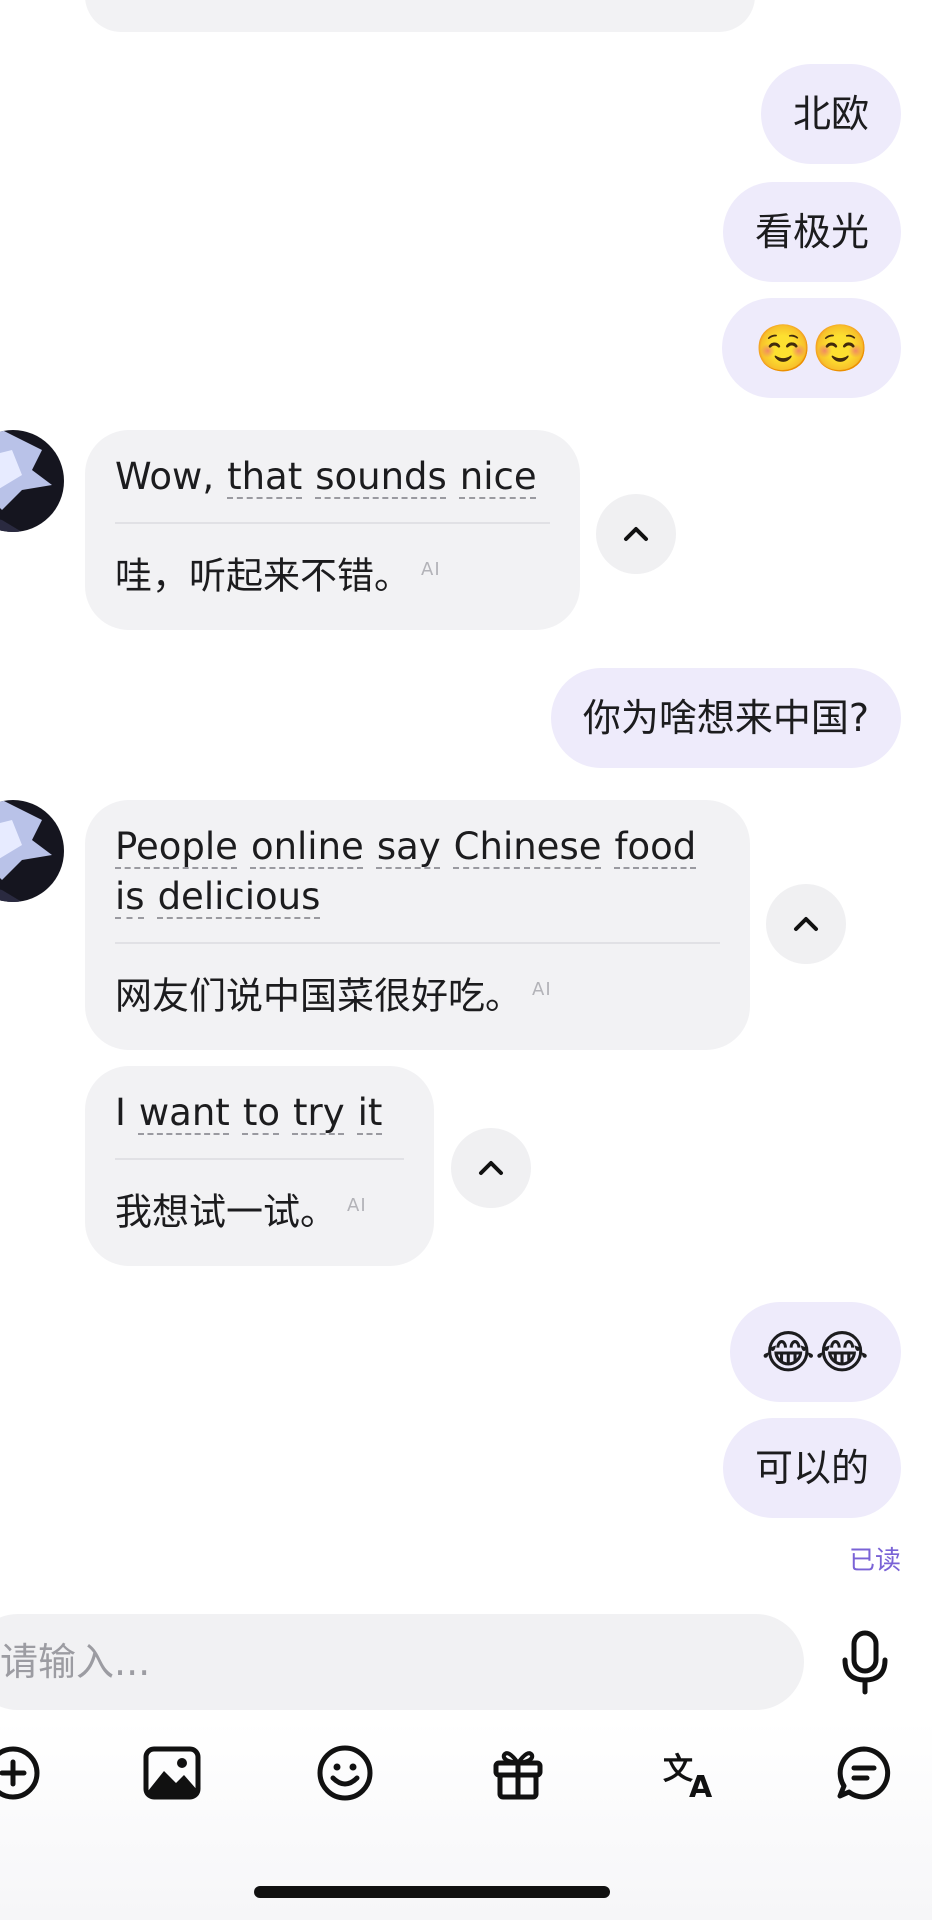 The image size is (932, 1920). I want to click on translate-icon: 文 A, so click(691, 1773).